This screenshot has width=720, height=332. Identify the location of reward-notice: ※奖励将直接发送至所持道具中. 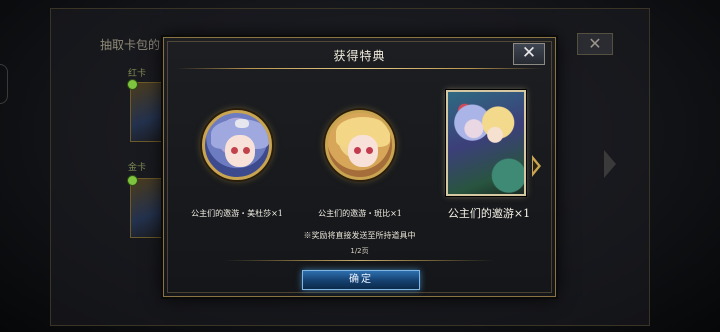
(359, 235).